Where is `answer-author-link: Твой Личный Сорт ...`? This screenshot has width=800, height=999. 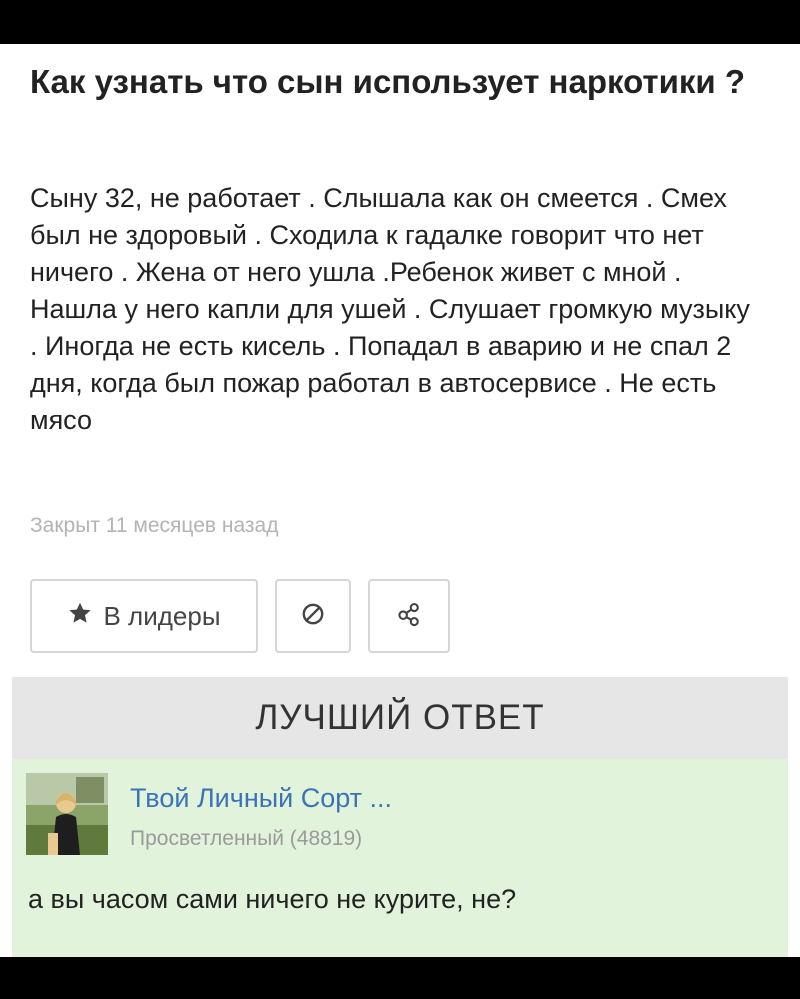
answer-author-link: Твой Личный Сорт ... is located at coordinates (261, 798).